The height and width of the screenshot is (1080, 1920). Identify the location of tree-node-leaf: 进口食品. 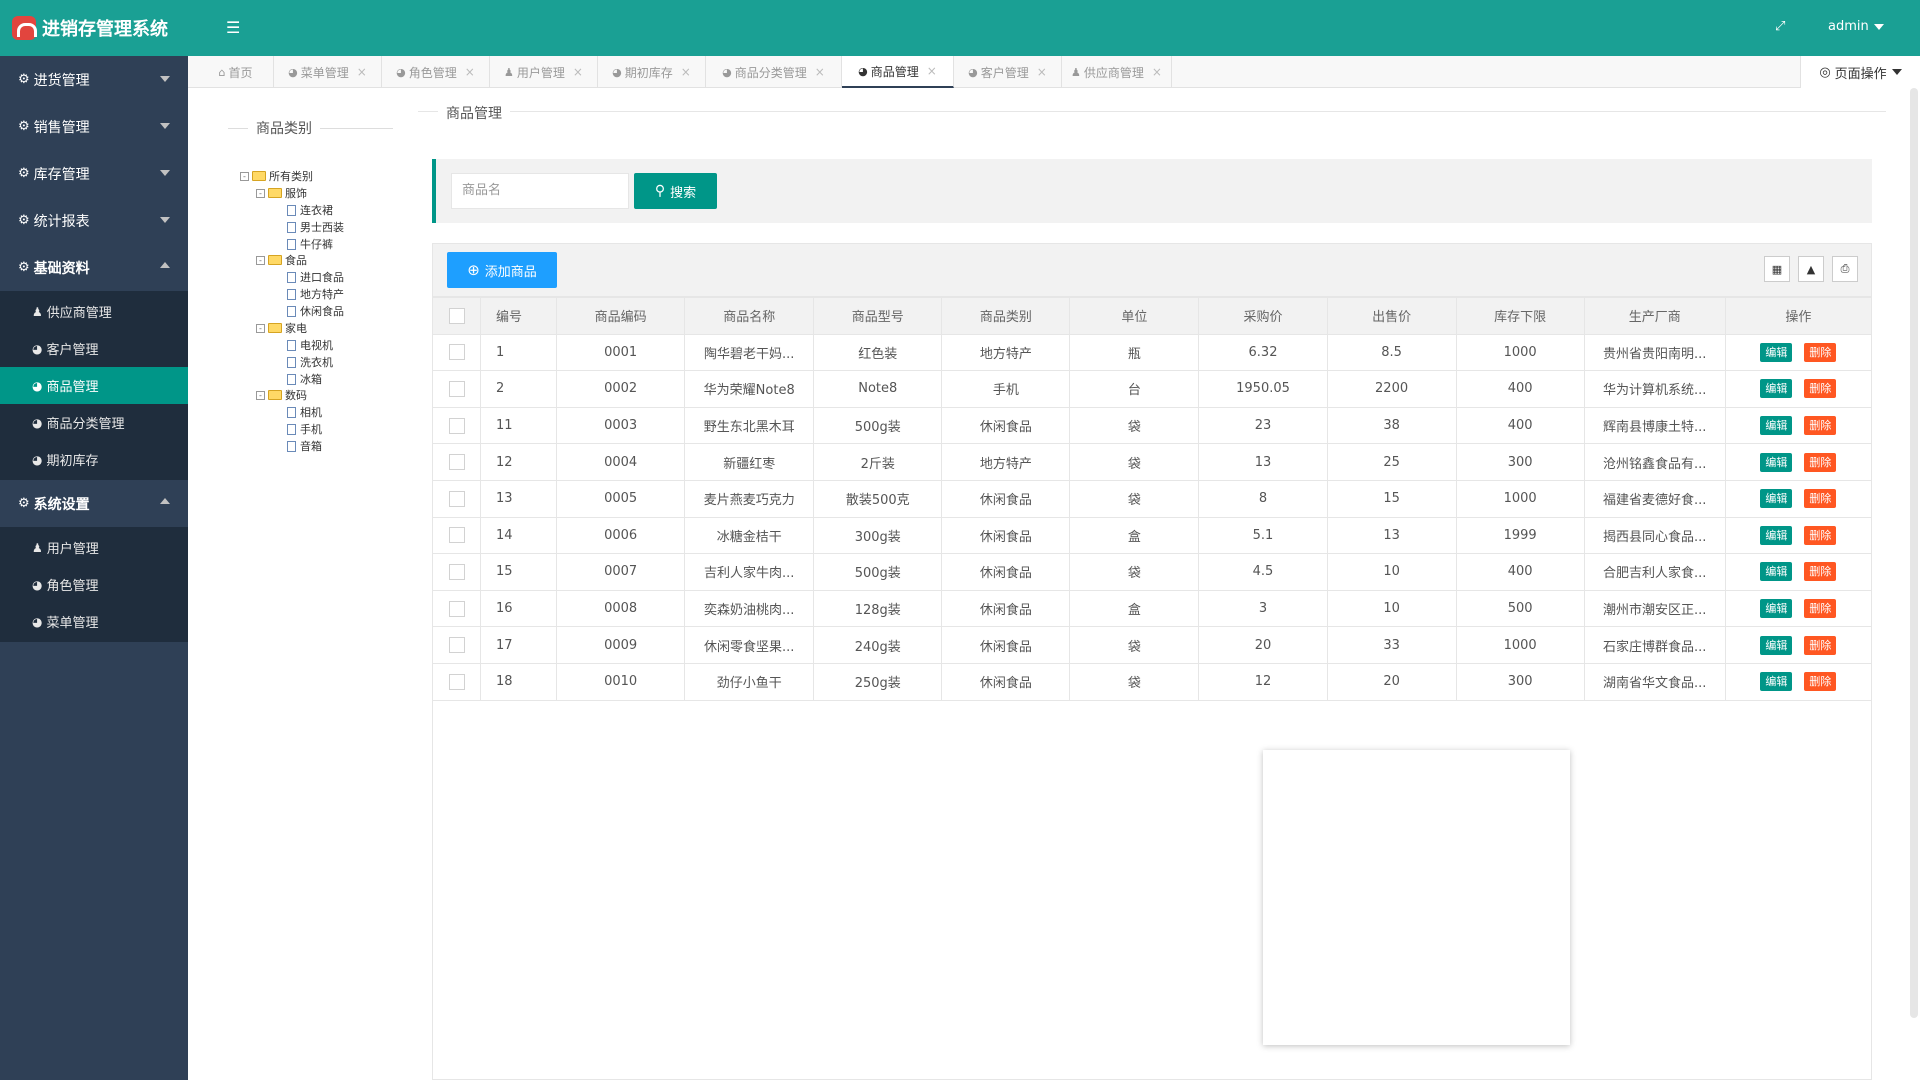
(315, 277).